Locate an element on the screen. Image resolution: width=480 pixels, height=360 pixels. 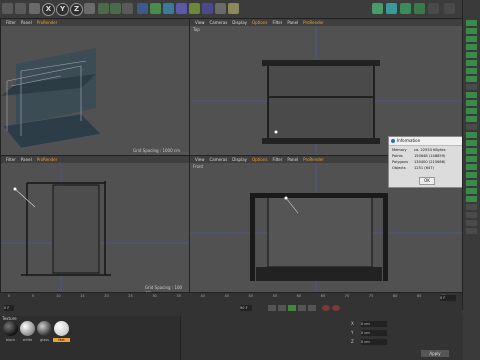
camera-icon is located at coordinates (220, 8).